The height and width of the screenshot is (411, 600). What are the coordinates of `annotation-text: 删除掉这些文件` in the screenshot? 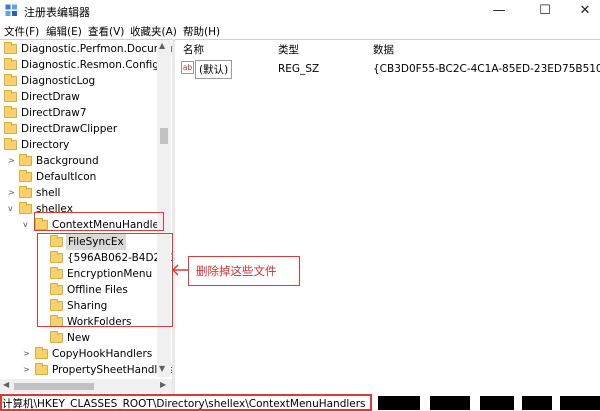 It's located at (236, 271).